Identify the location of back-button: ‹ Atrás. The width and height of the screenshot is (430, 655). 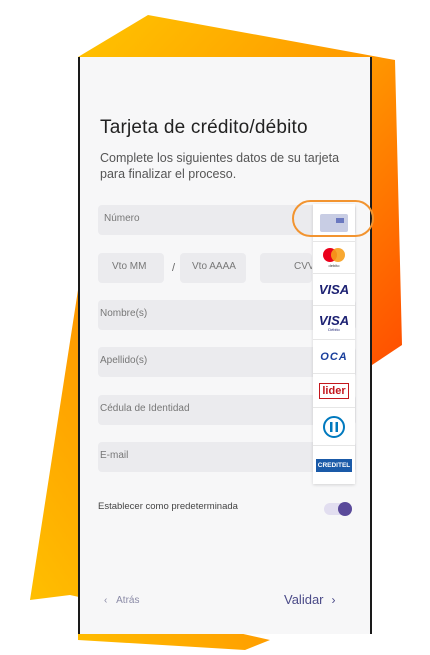
(121, 600).